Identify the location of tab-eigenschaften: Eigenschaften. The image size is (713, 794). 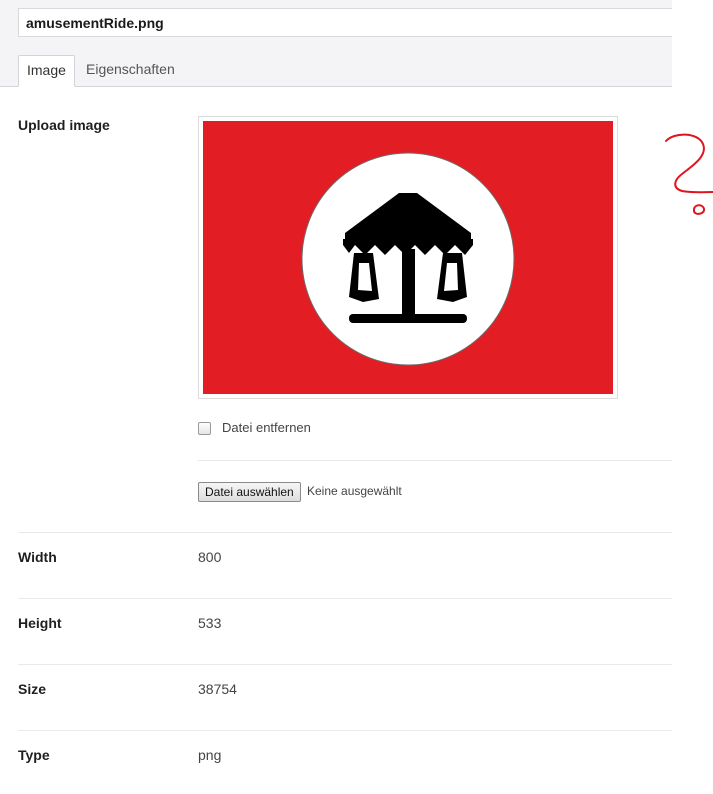
(130, 70).